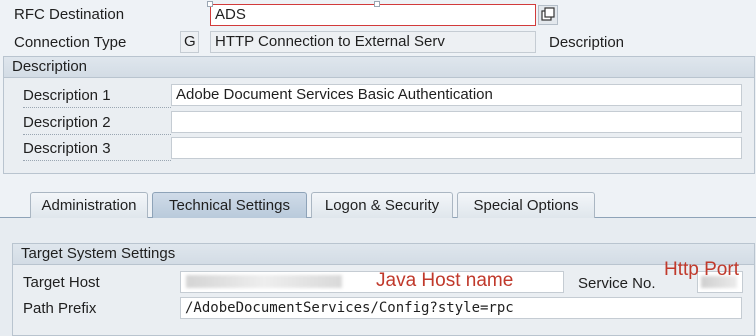 This screenshot has height=336, width=756. What do you see at coordinates (617, 283) in the screenshot?
I see `service-no-label: Service No.` at bounding box center [617, 283].